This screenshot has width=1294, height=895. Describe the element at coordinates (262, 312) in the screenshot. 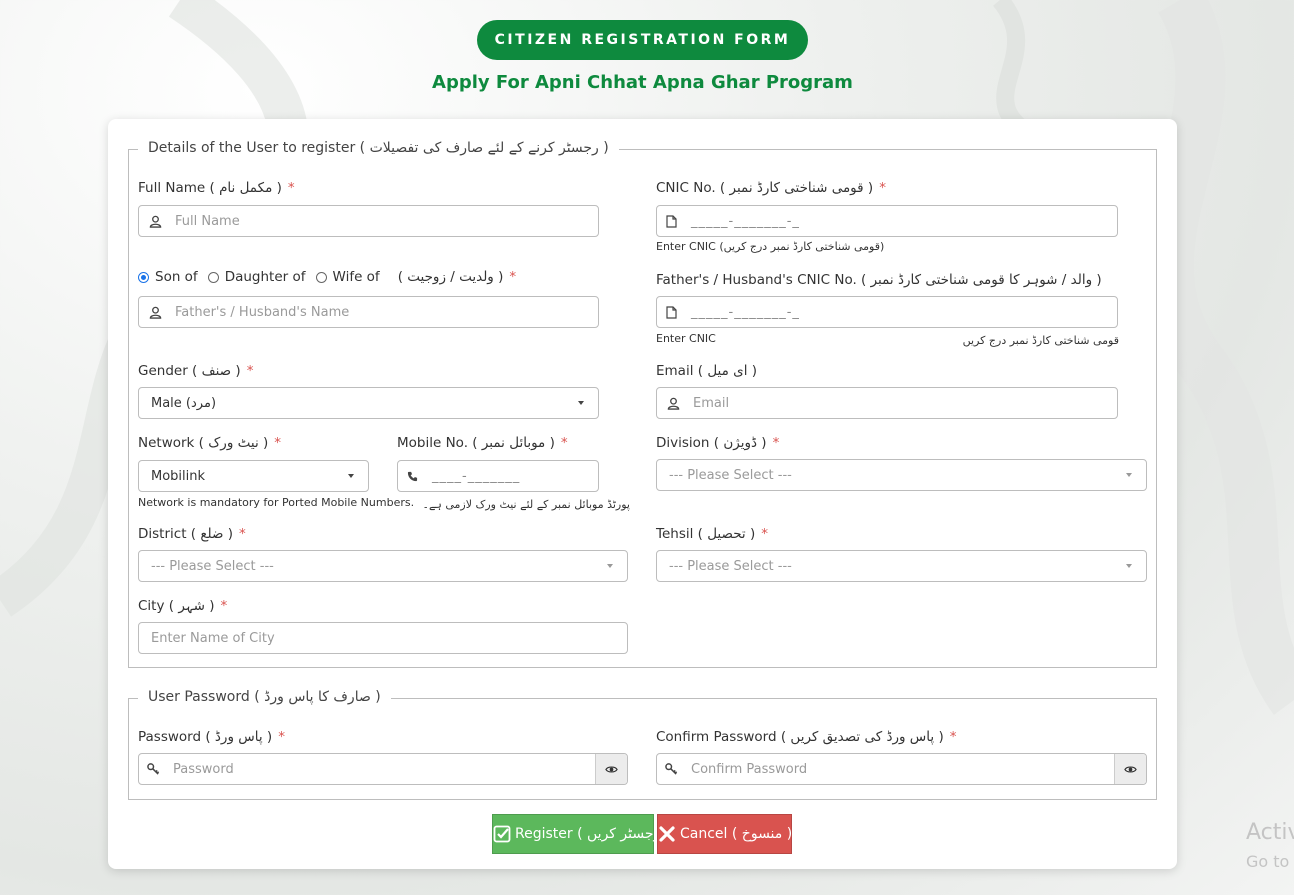

I see `father-name-placeholder: Father's / Husband's Name` at that location.